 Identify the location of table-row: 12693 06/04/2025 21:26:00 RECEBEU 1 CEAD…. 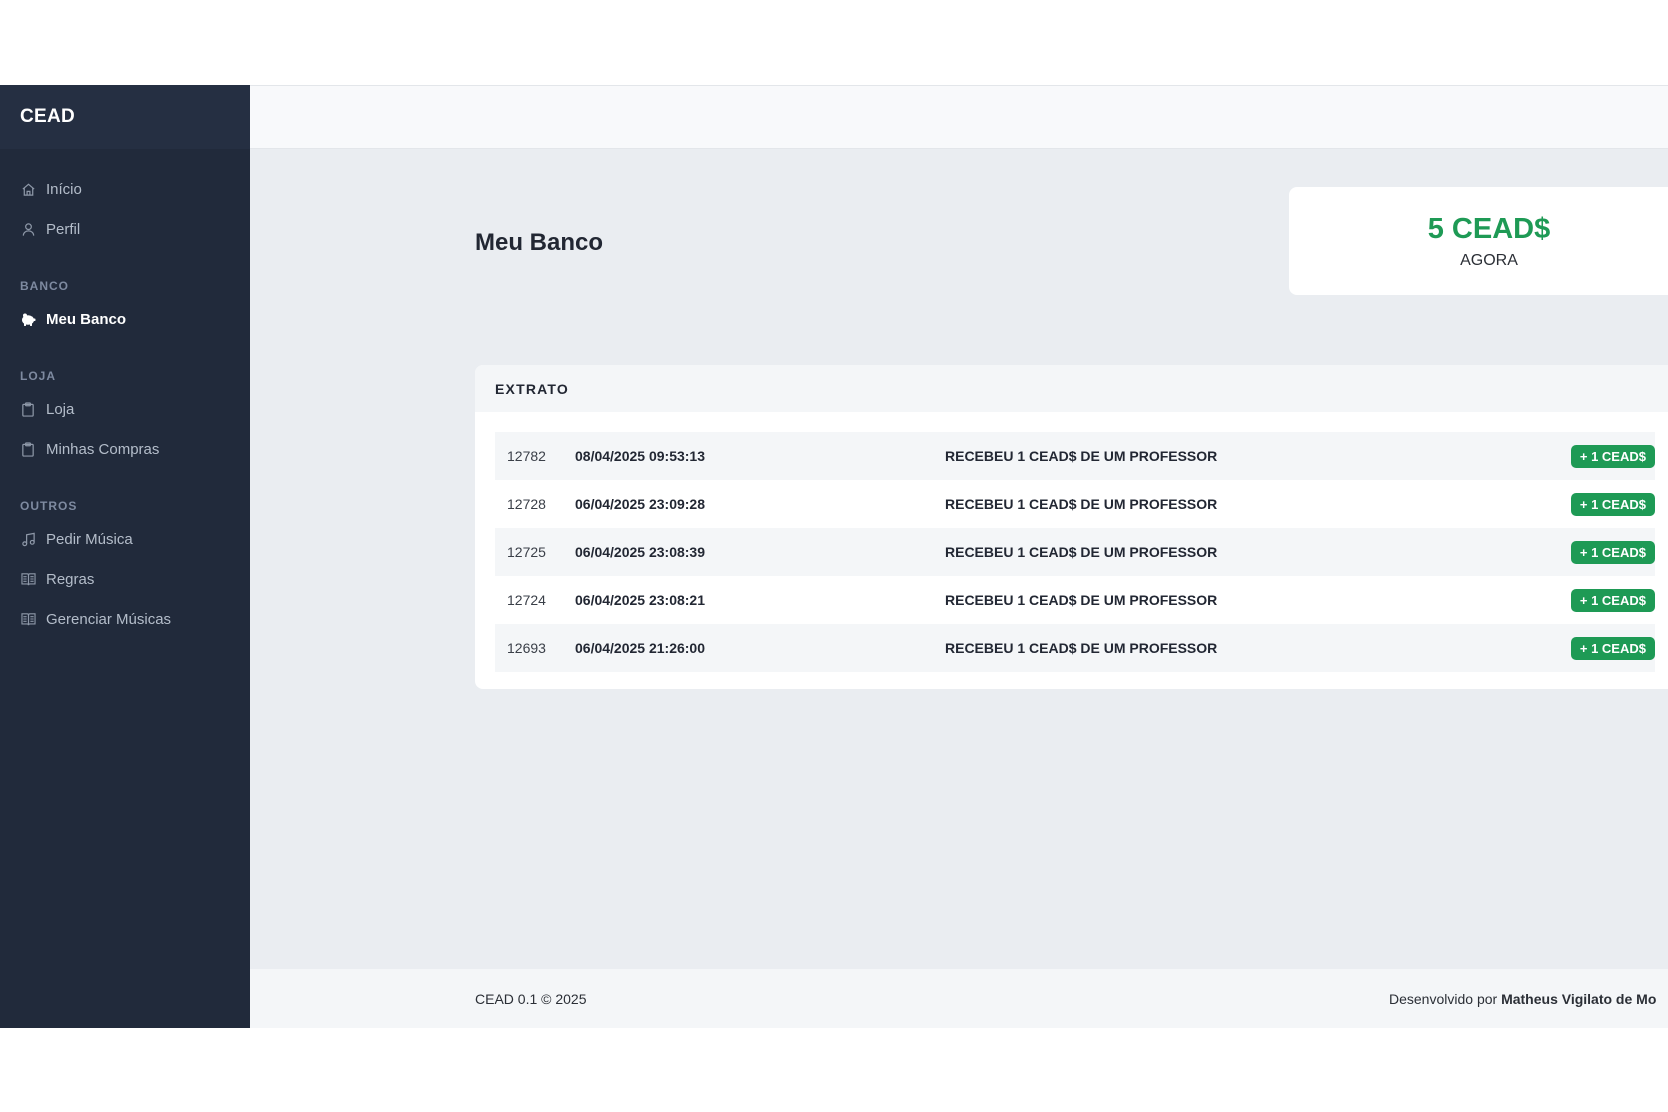
(1075, 648).